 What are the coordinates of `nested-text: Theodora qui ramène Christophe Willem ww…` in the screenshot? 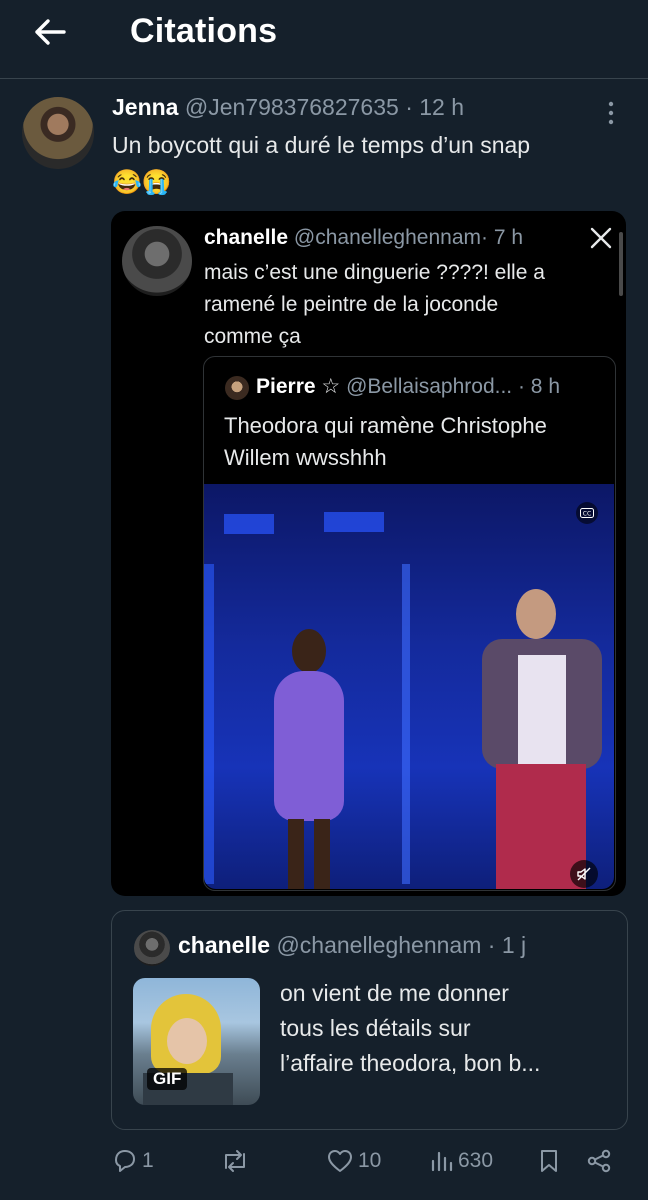 It's located at (385, 442).